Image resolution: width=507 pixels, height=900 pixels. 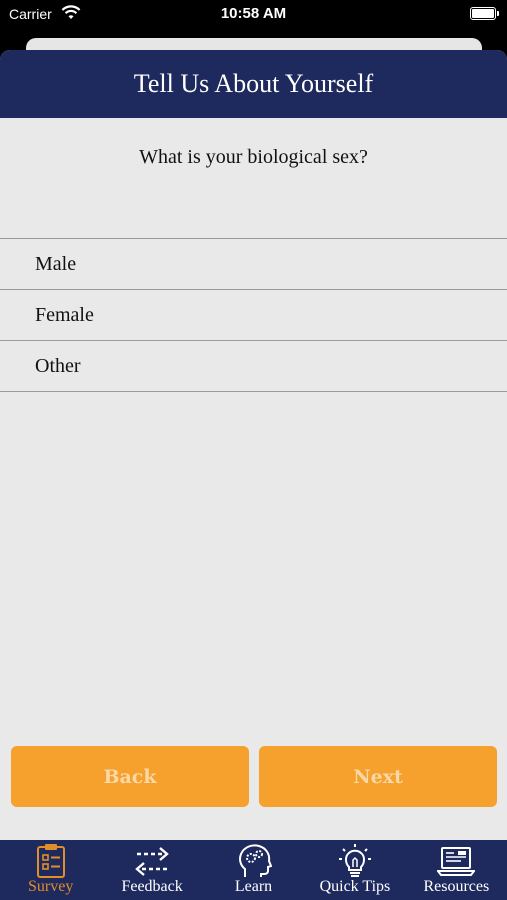 I want to click on back-button: Back, so click(x=130, y=776).